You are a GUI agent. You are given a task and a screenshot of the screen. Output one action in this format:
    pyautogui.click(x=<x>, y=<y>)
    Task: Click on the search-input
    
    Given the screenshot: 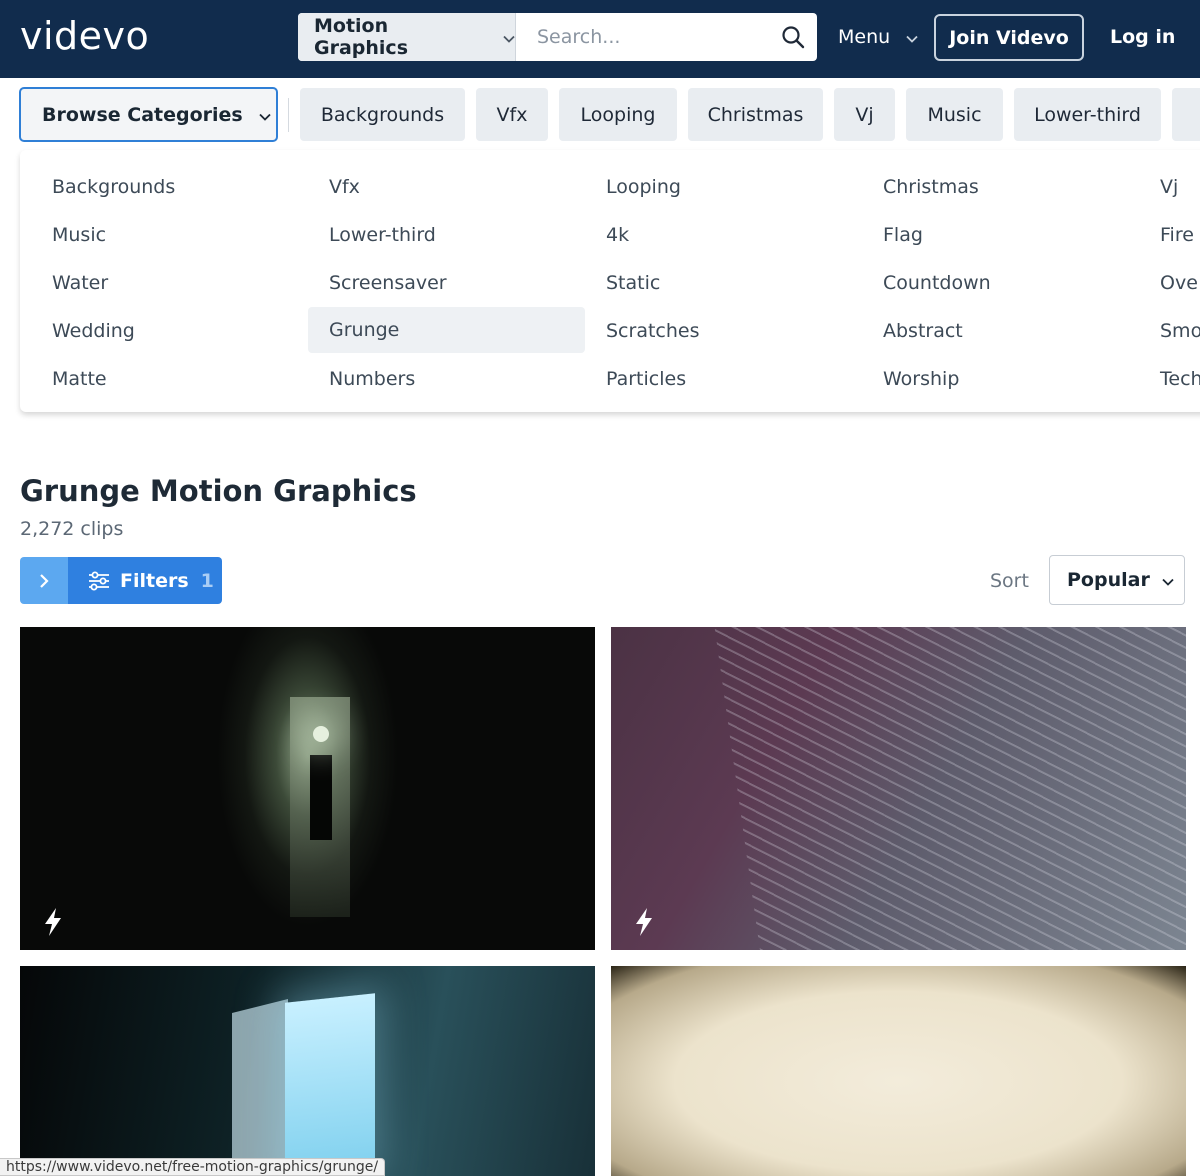 What is the action you would take?
    pyautogui.click(x=642, y=37)
    